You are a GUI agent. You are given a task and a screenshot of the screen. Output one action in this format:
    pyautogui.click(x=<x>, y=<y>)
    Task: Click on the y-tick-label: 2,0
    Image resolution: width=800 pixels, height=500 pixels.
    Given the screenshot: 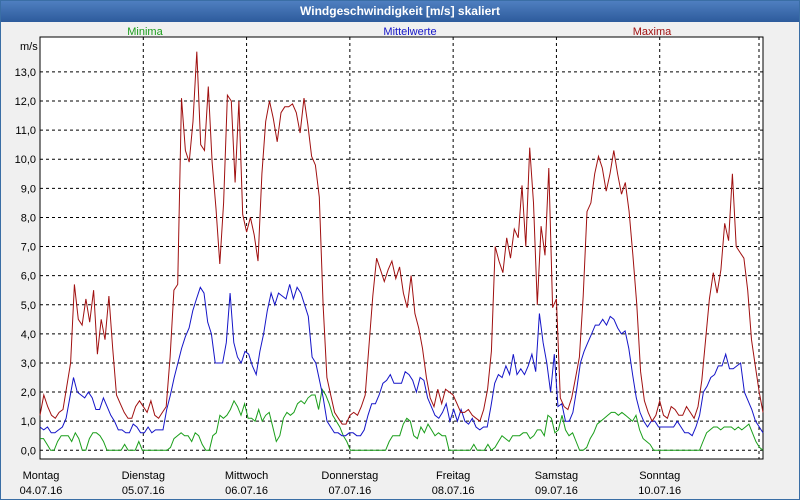 What is the action you would take?
    pyautogui.click(x=28, y=393)
    